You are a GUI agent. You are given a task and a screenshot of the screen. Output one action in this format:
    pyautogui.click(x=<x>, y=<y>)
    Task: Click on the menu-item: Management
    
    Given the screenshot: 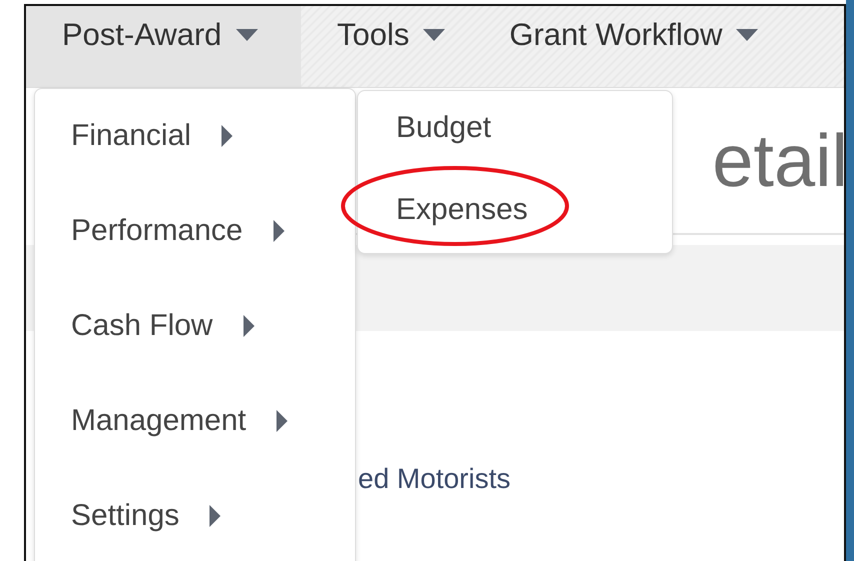 What is the action you would take?
    pyautogui.click(x=195, y=421)
    